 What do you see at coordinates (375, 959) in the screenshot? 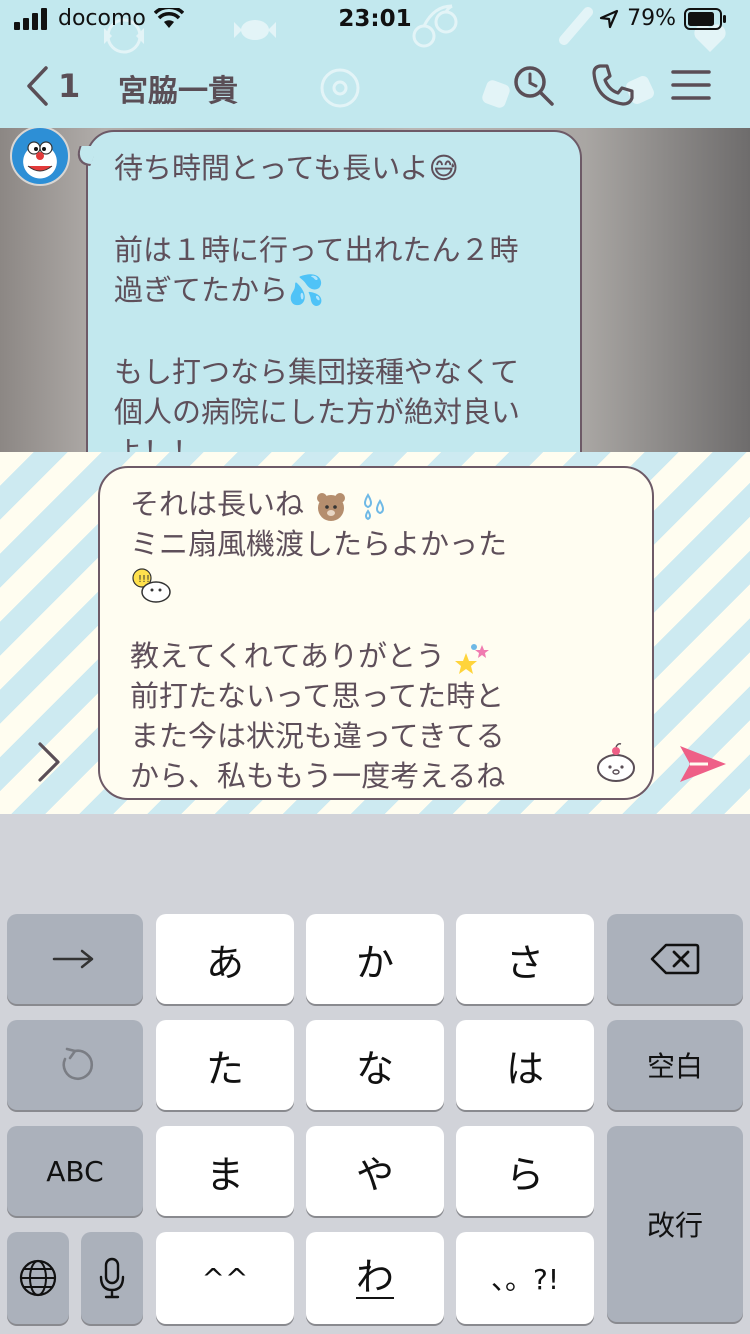
I see `key-ka: か` at bounding box center [375, 959].